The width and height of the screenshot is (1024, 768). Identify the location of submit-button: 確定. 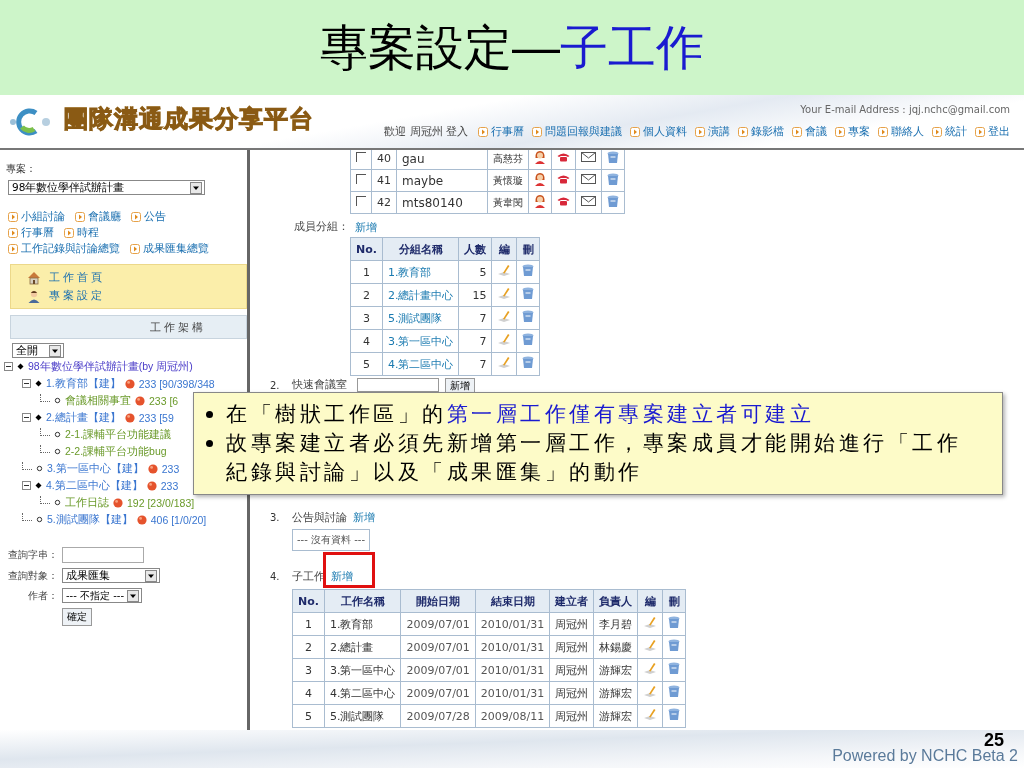
(77, 617).